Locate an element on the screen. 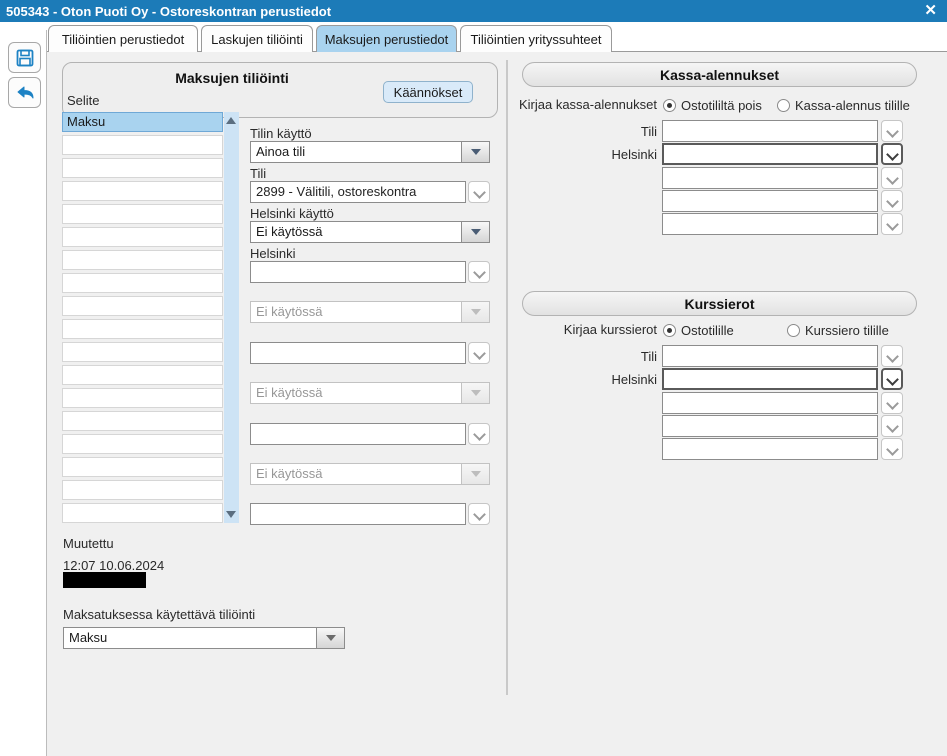 The height and width of the screenshot is (756, 947). tili-combobox: 2899 - Välitili, ostoreskontra is located at coordinates (358, 192).